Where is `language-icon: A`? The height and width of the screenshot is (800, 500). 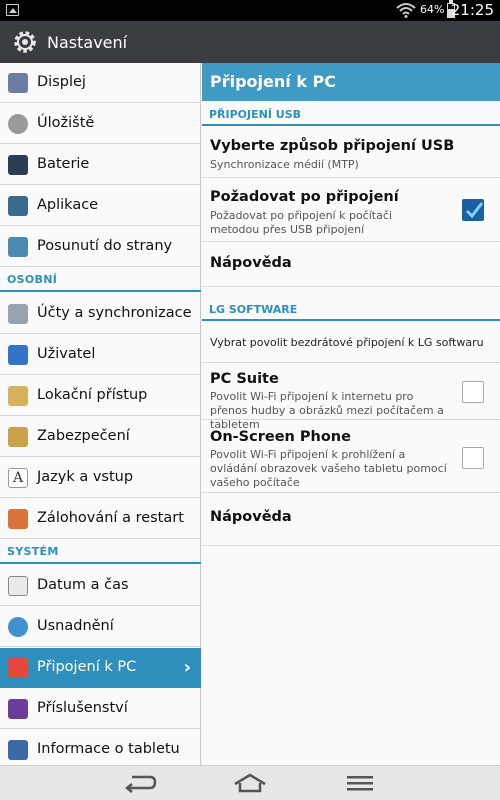 language-icon: A is located at coordinates (18, 478).